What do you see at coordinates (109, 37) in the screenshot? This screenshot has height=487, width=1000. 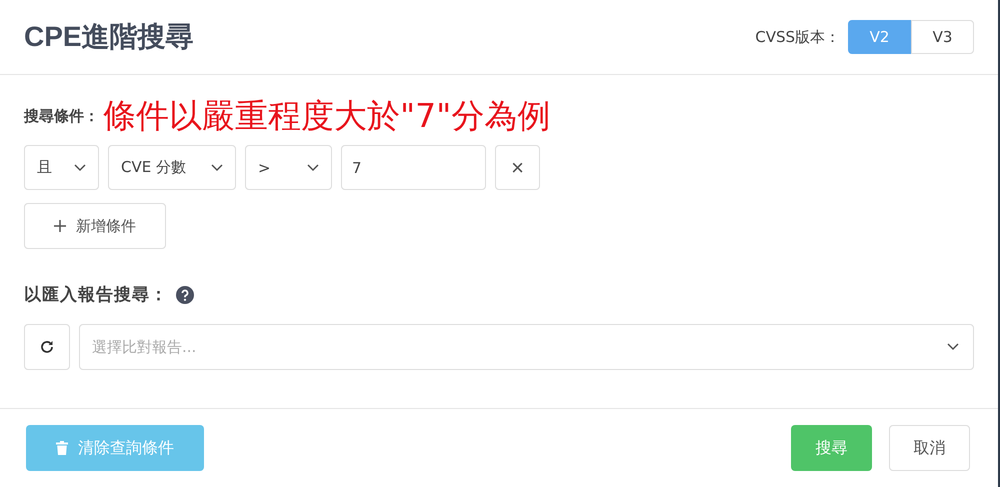 I see `dialog-title: CPE進階搜尋` at bounding box center [109, 37].